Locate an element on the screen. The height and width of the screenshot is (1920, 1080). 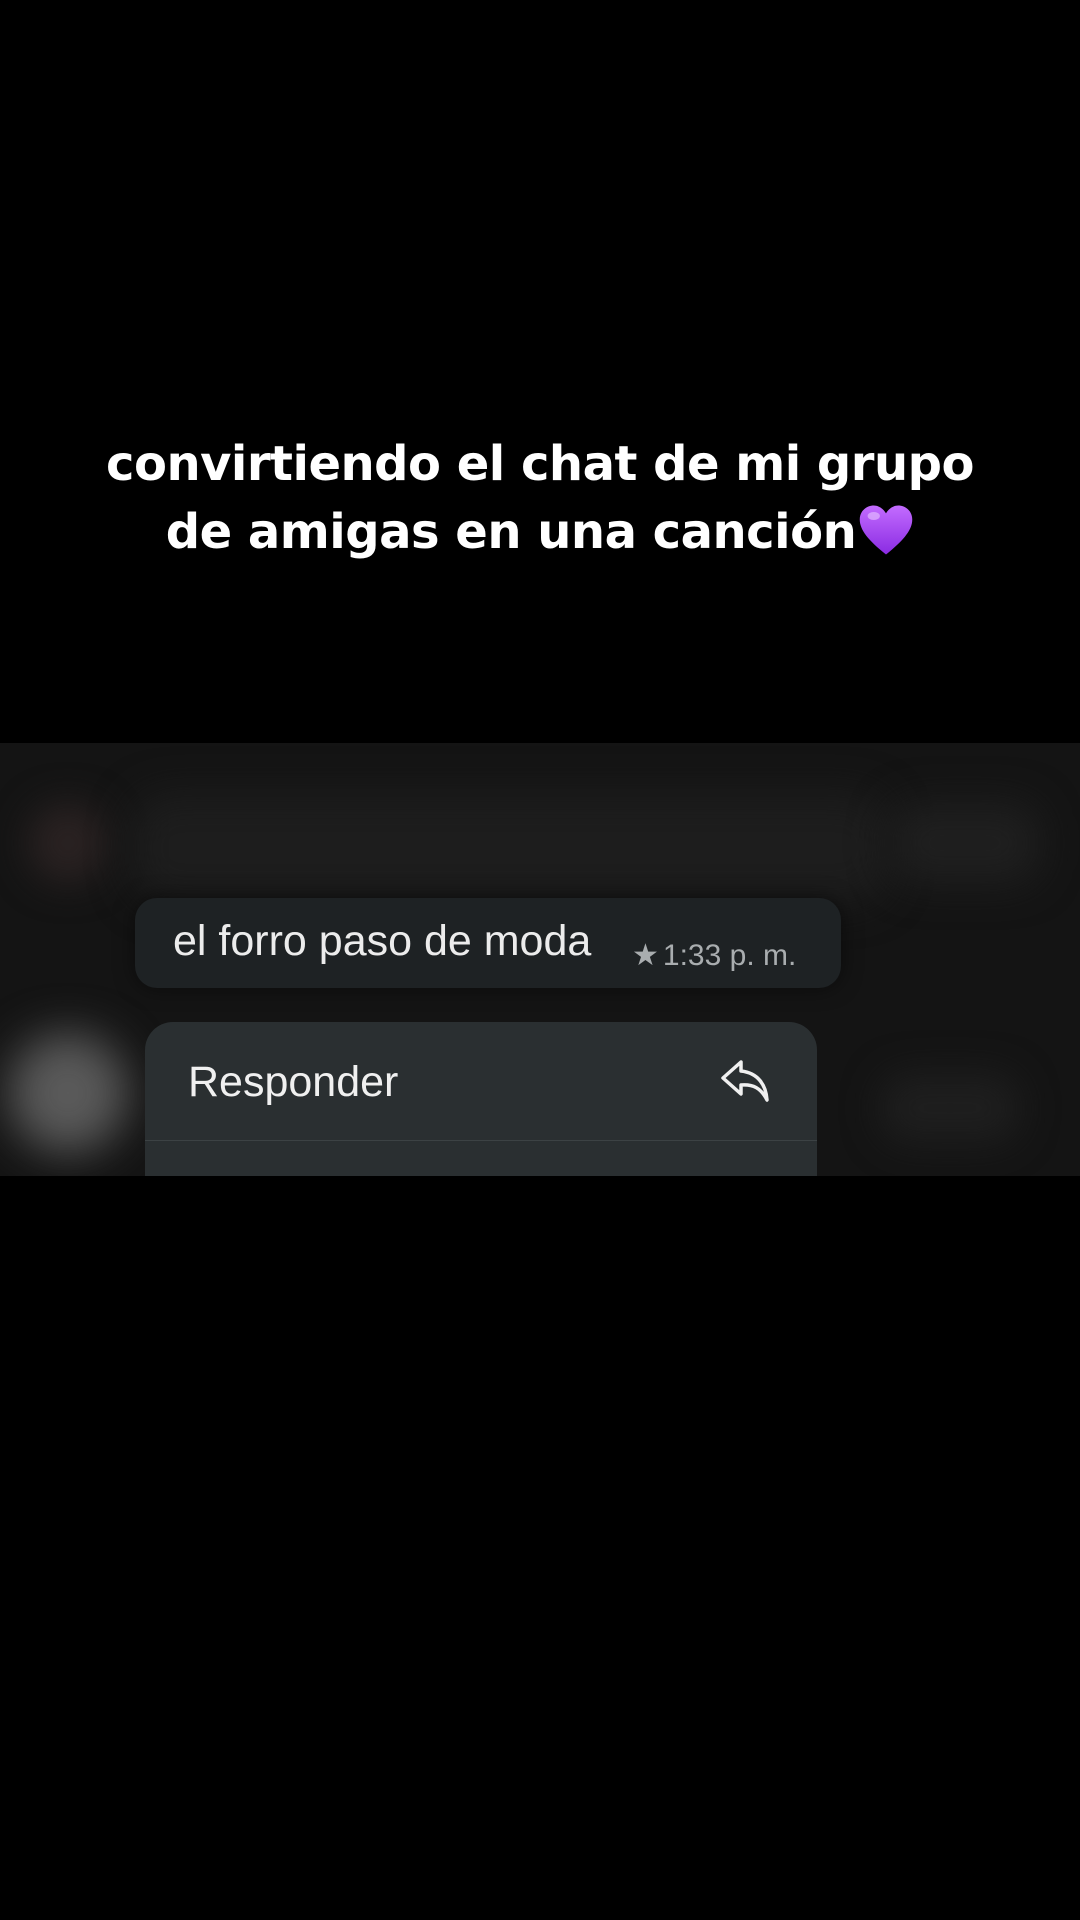
menu-item-reply: Responder is located at coordinates (481, 1081).